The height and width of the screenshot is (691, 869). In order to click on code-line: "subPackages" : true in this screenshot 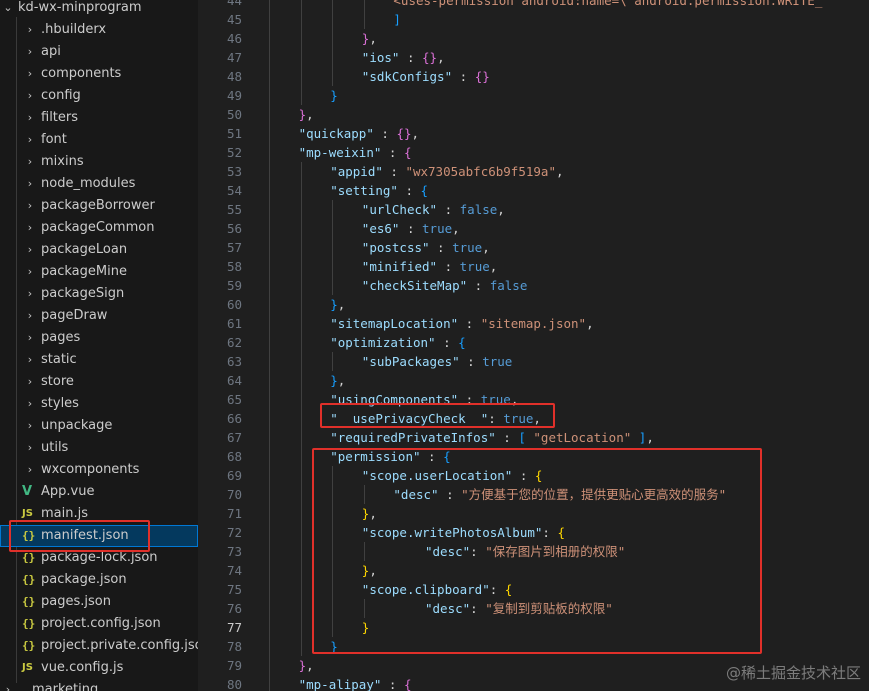, I will do `click(437, 361)`.